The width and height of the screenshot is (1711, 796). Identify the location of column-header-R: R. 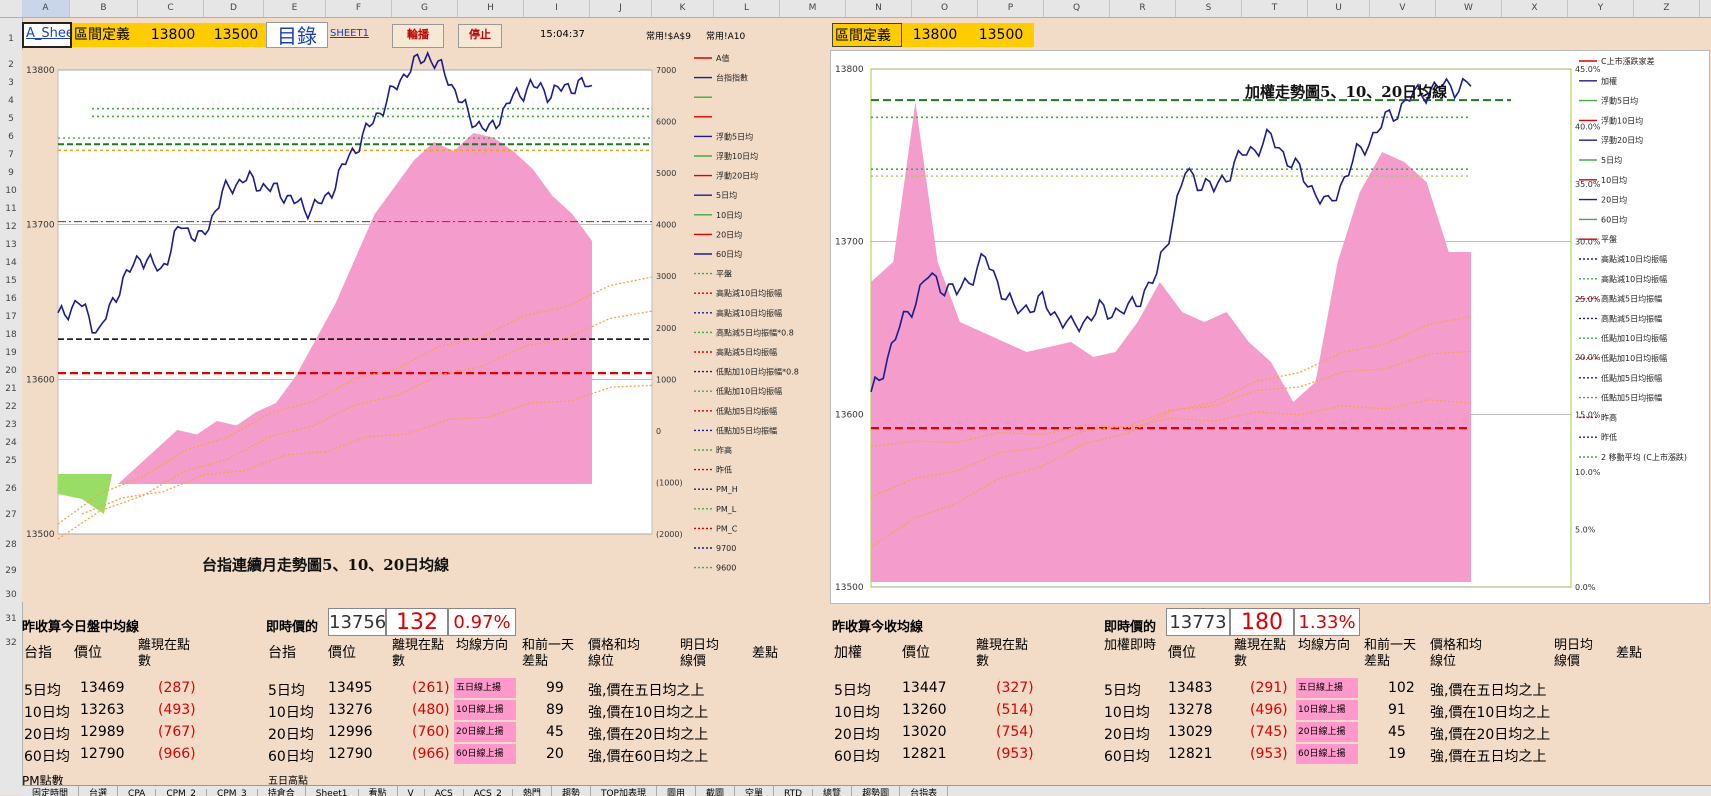
(1143, 8).